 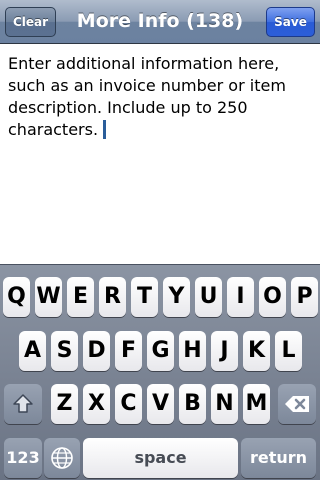 What do you see at coordinates (256, 404) in the screenshot?
I see `key-m: M` at bounding box center [256, 404].